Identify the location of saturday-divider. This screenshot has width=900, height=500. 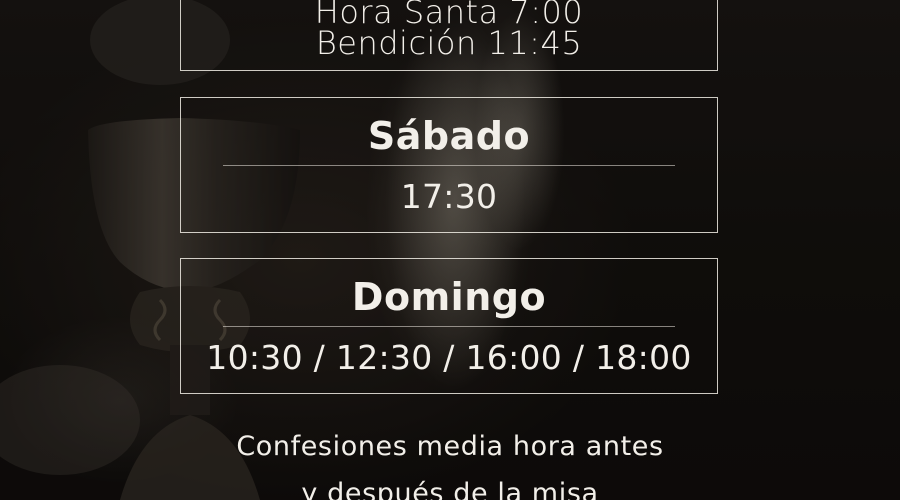
(449, 165).